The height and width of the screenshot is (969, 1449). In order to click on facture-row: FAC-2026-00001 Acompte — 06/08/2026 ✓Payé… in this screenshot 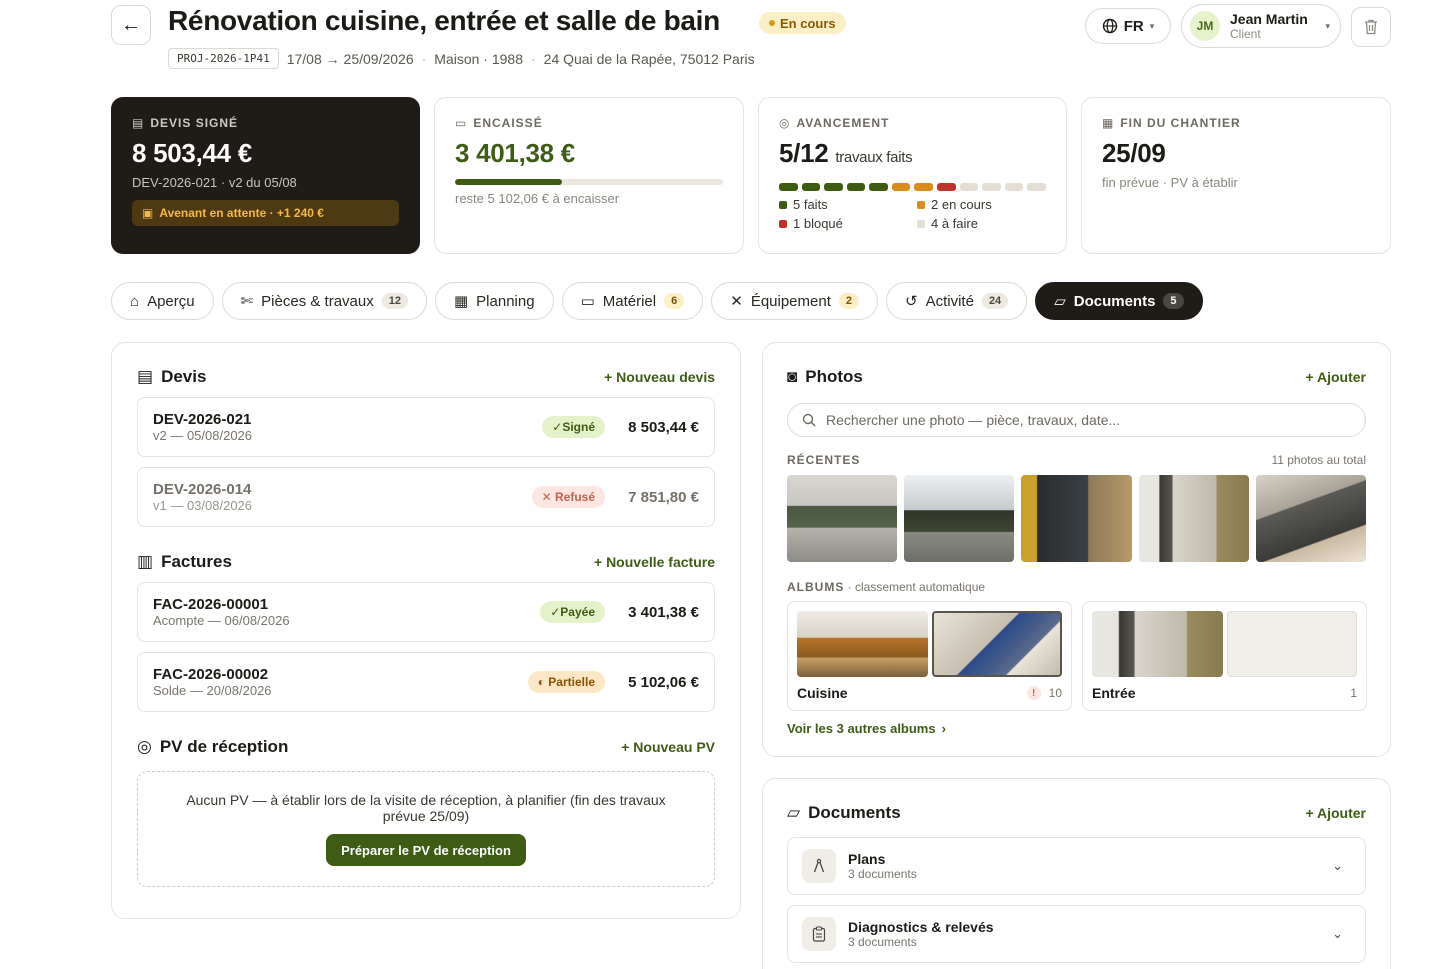, I will do `click(426, 612)`.